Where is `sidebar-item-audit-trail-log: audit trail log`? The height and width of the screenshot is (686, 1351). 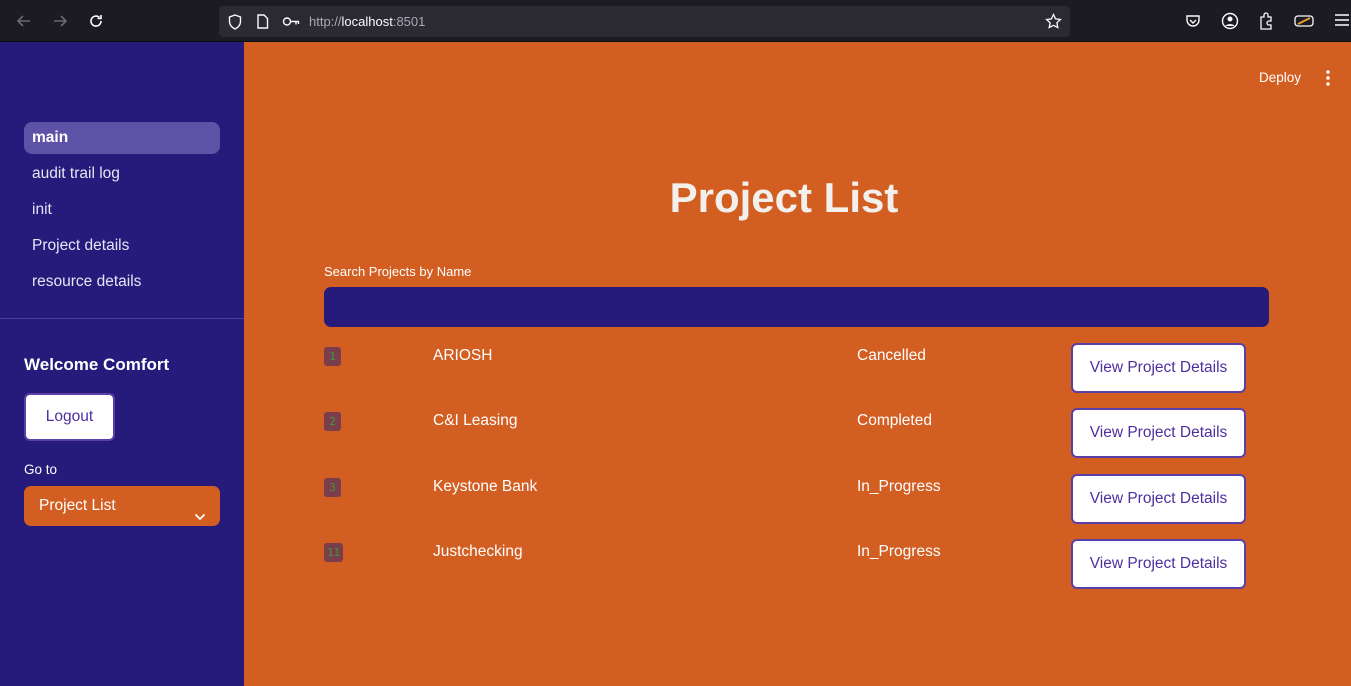
sidebar-item-audit-trail-log: audit trail log is located at coordinates (122, 174).